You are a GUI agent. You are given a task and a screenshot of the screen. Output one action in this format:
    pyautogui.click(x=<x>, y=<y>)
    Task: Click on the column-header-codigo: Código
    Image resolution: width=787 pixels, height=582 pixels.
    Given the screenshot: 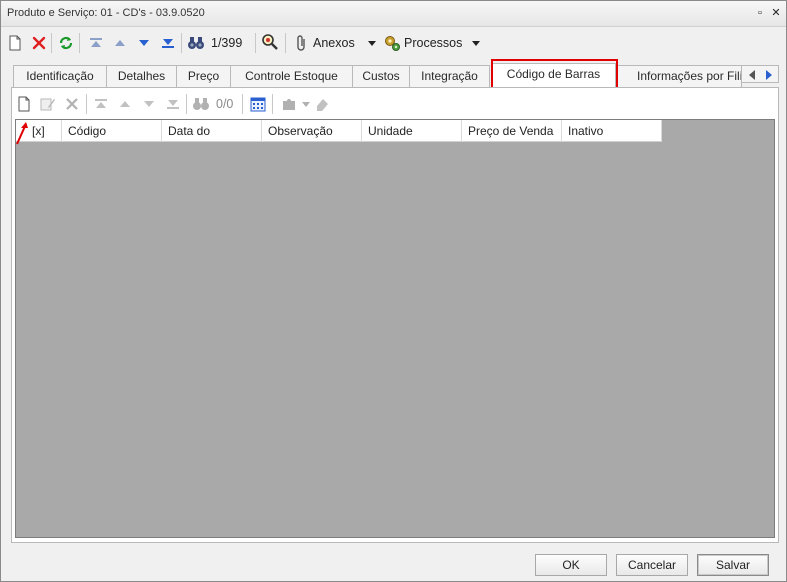 What is the action you would take?
    pyautogui.click(x=112, y=131)
    